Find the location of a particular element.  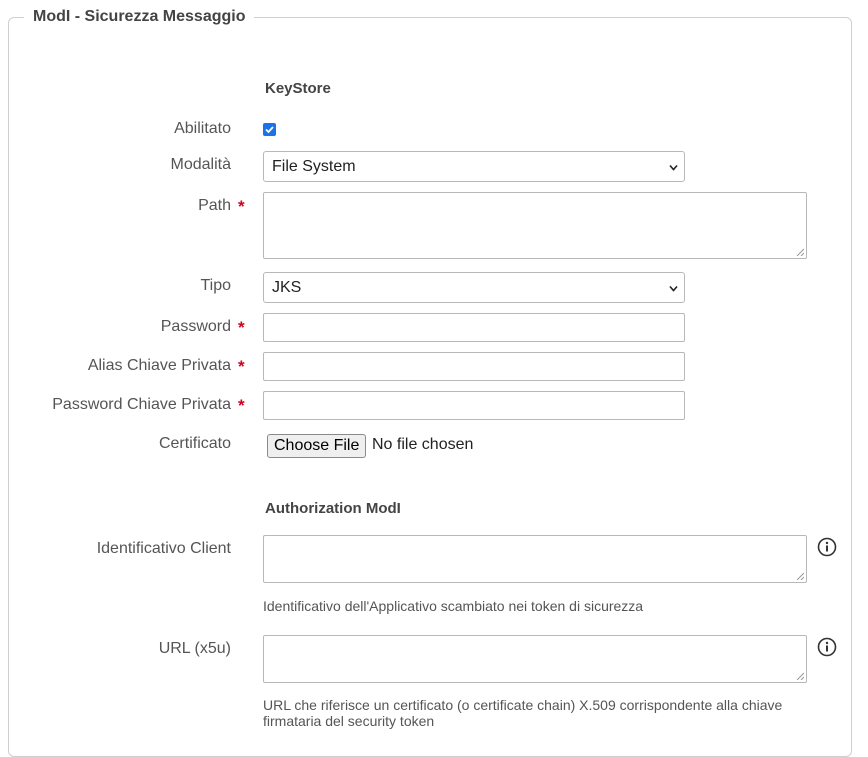

alias-input is located at coordinates (474, 366).